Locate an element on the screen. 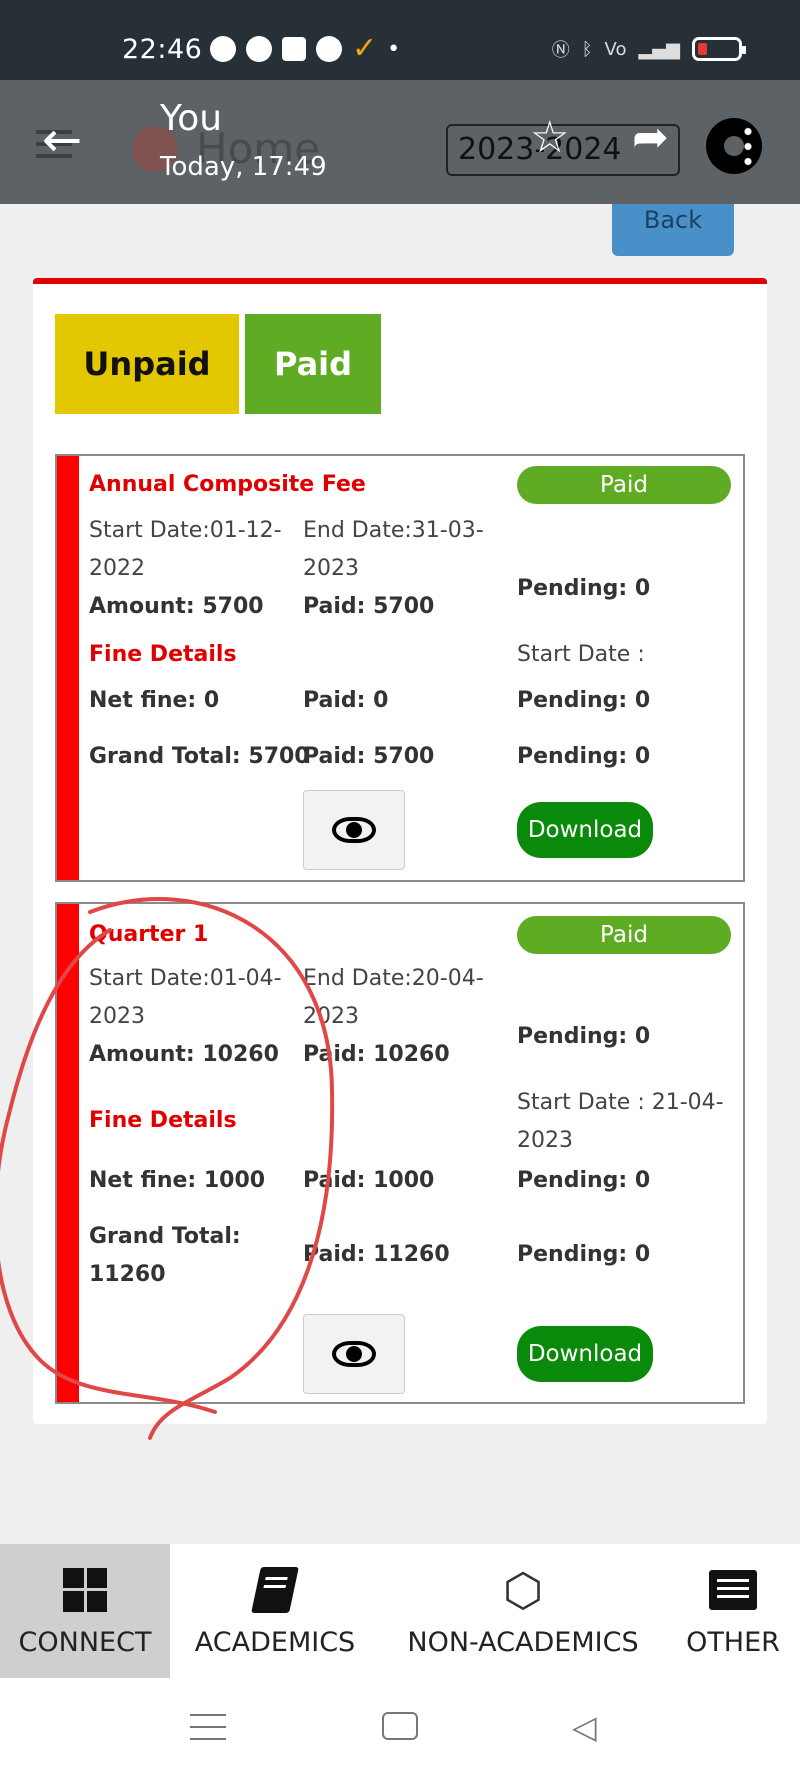 The height and width of the screenshot is (1778, 800). status-time: 22:46 is located at coordinates (162, 49).